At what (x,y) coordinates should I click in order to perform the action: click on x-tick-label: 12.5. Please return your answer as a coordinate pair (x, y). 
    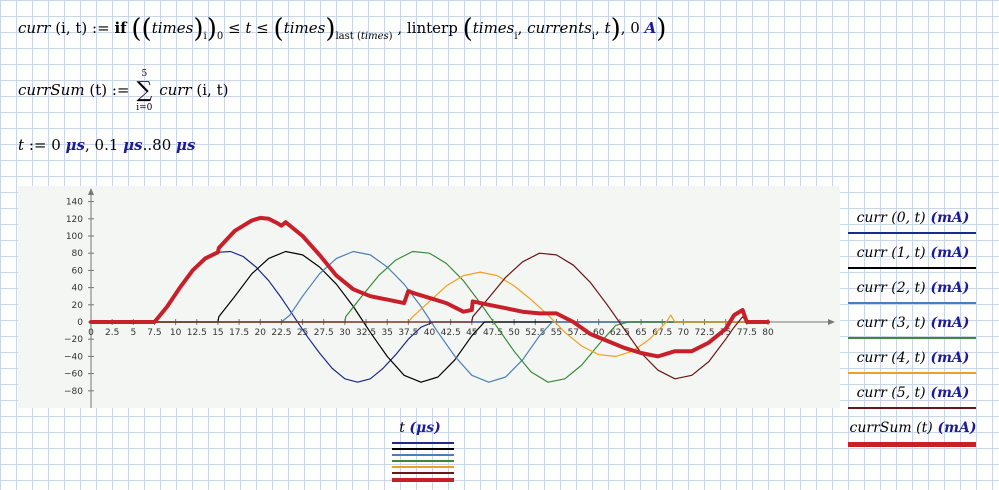
    Looking at the image, I should click on (197, 333).